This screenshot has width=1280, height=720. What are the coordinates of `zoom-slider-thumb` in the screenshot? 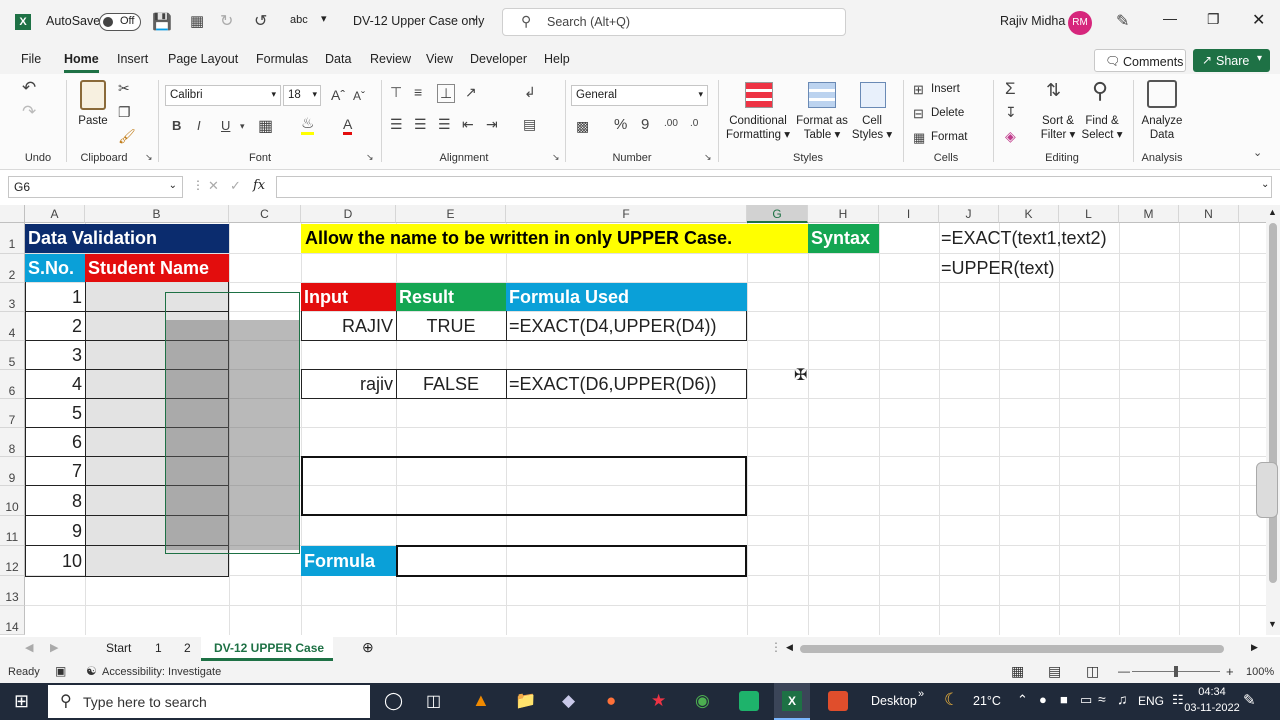 It's located at (1176, 671).